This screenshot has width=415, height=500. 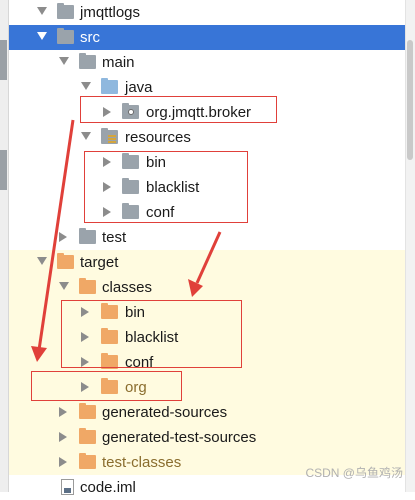 What do you see at coordinates (99, 262) in the screenshot?
I see `tree-item-label: target` at bounding box center [99, 262].